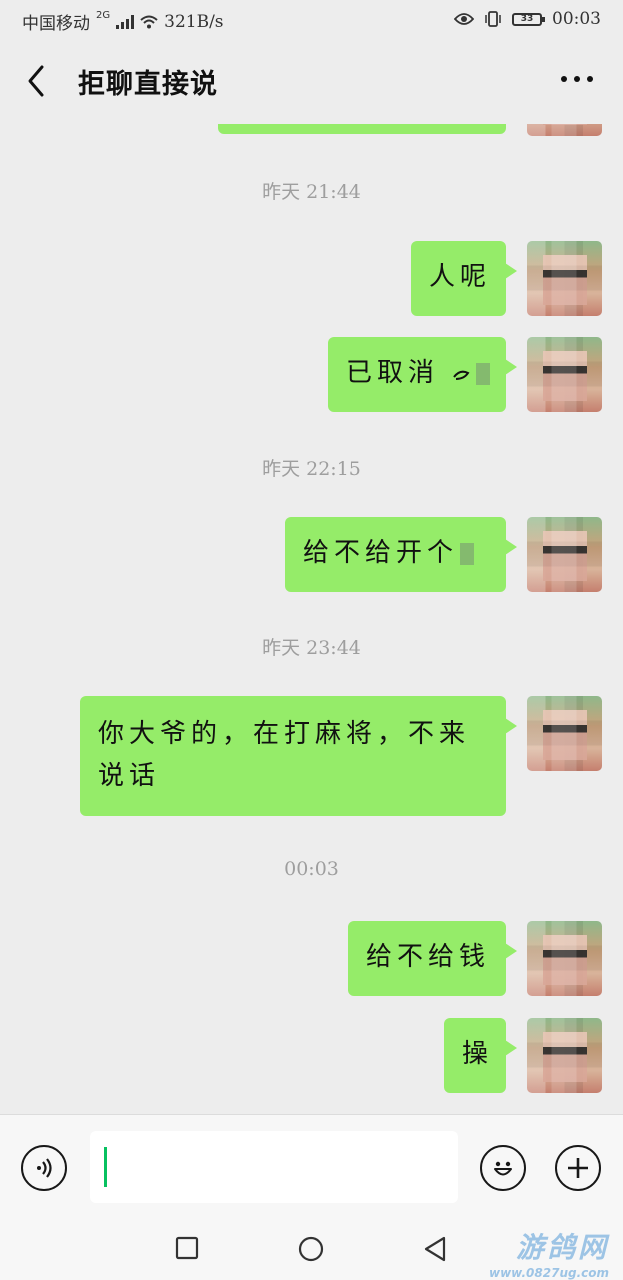 This screenshot has width=623, height=1280. Describe the element at coordinates (435, 1249) in the screenshot. I see `nav-back-icon` at that location.